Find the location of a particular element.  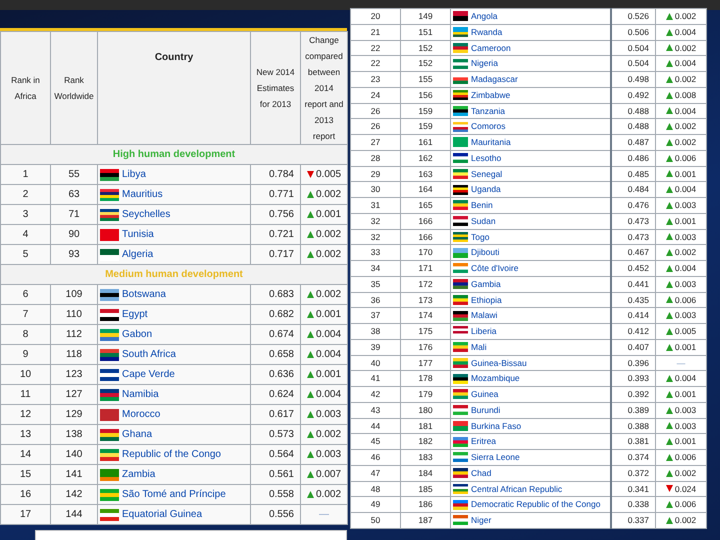

table-cell: 0.467 is located at coordinates (633, 252).